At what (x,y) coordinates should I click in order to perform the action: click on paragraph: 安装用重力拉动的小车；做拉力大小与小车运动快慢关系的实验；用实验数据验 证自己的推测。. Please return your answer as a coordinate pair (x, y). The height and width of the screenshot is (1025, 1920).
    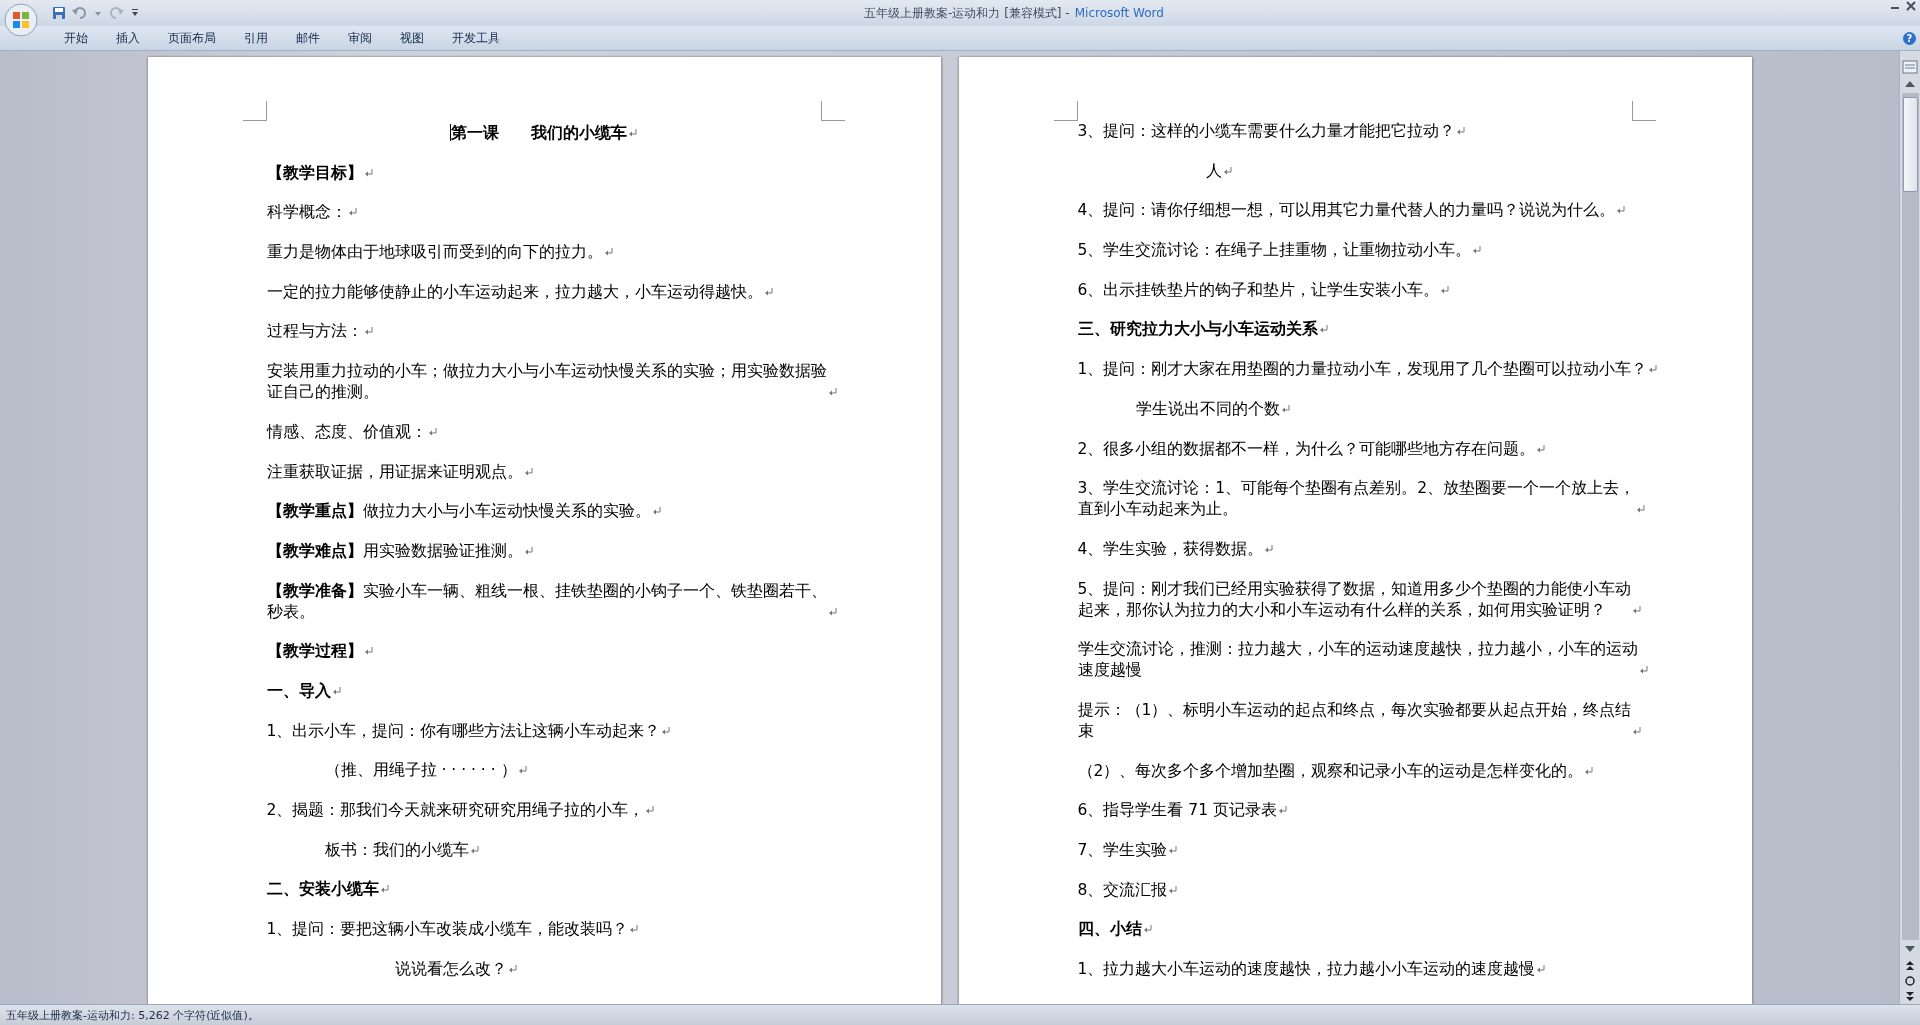
    Looking at the image, I should click on (546, 382).